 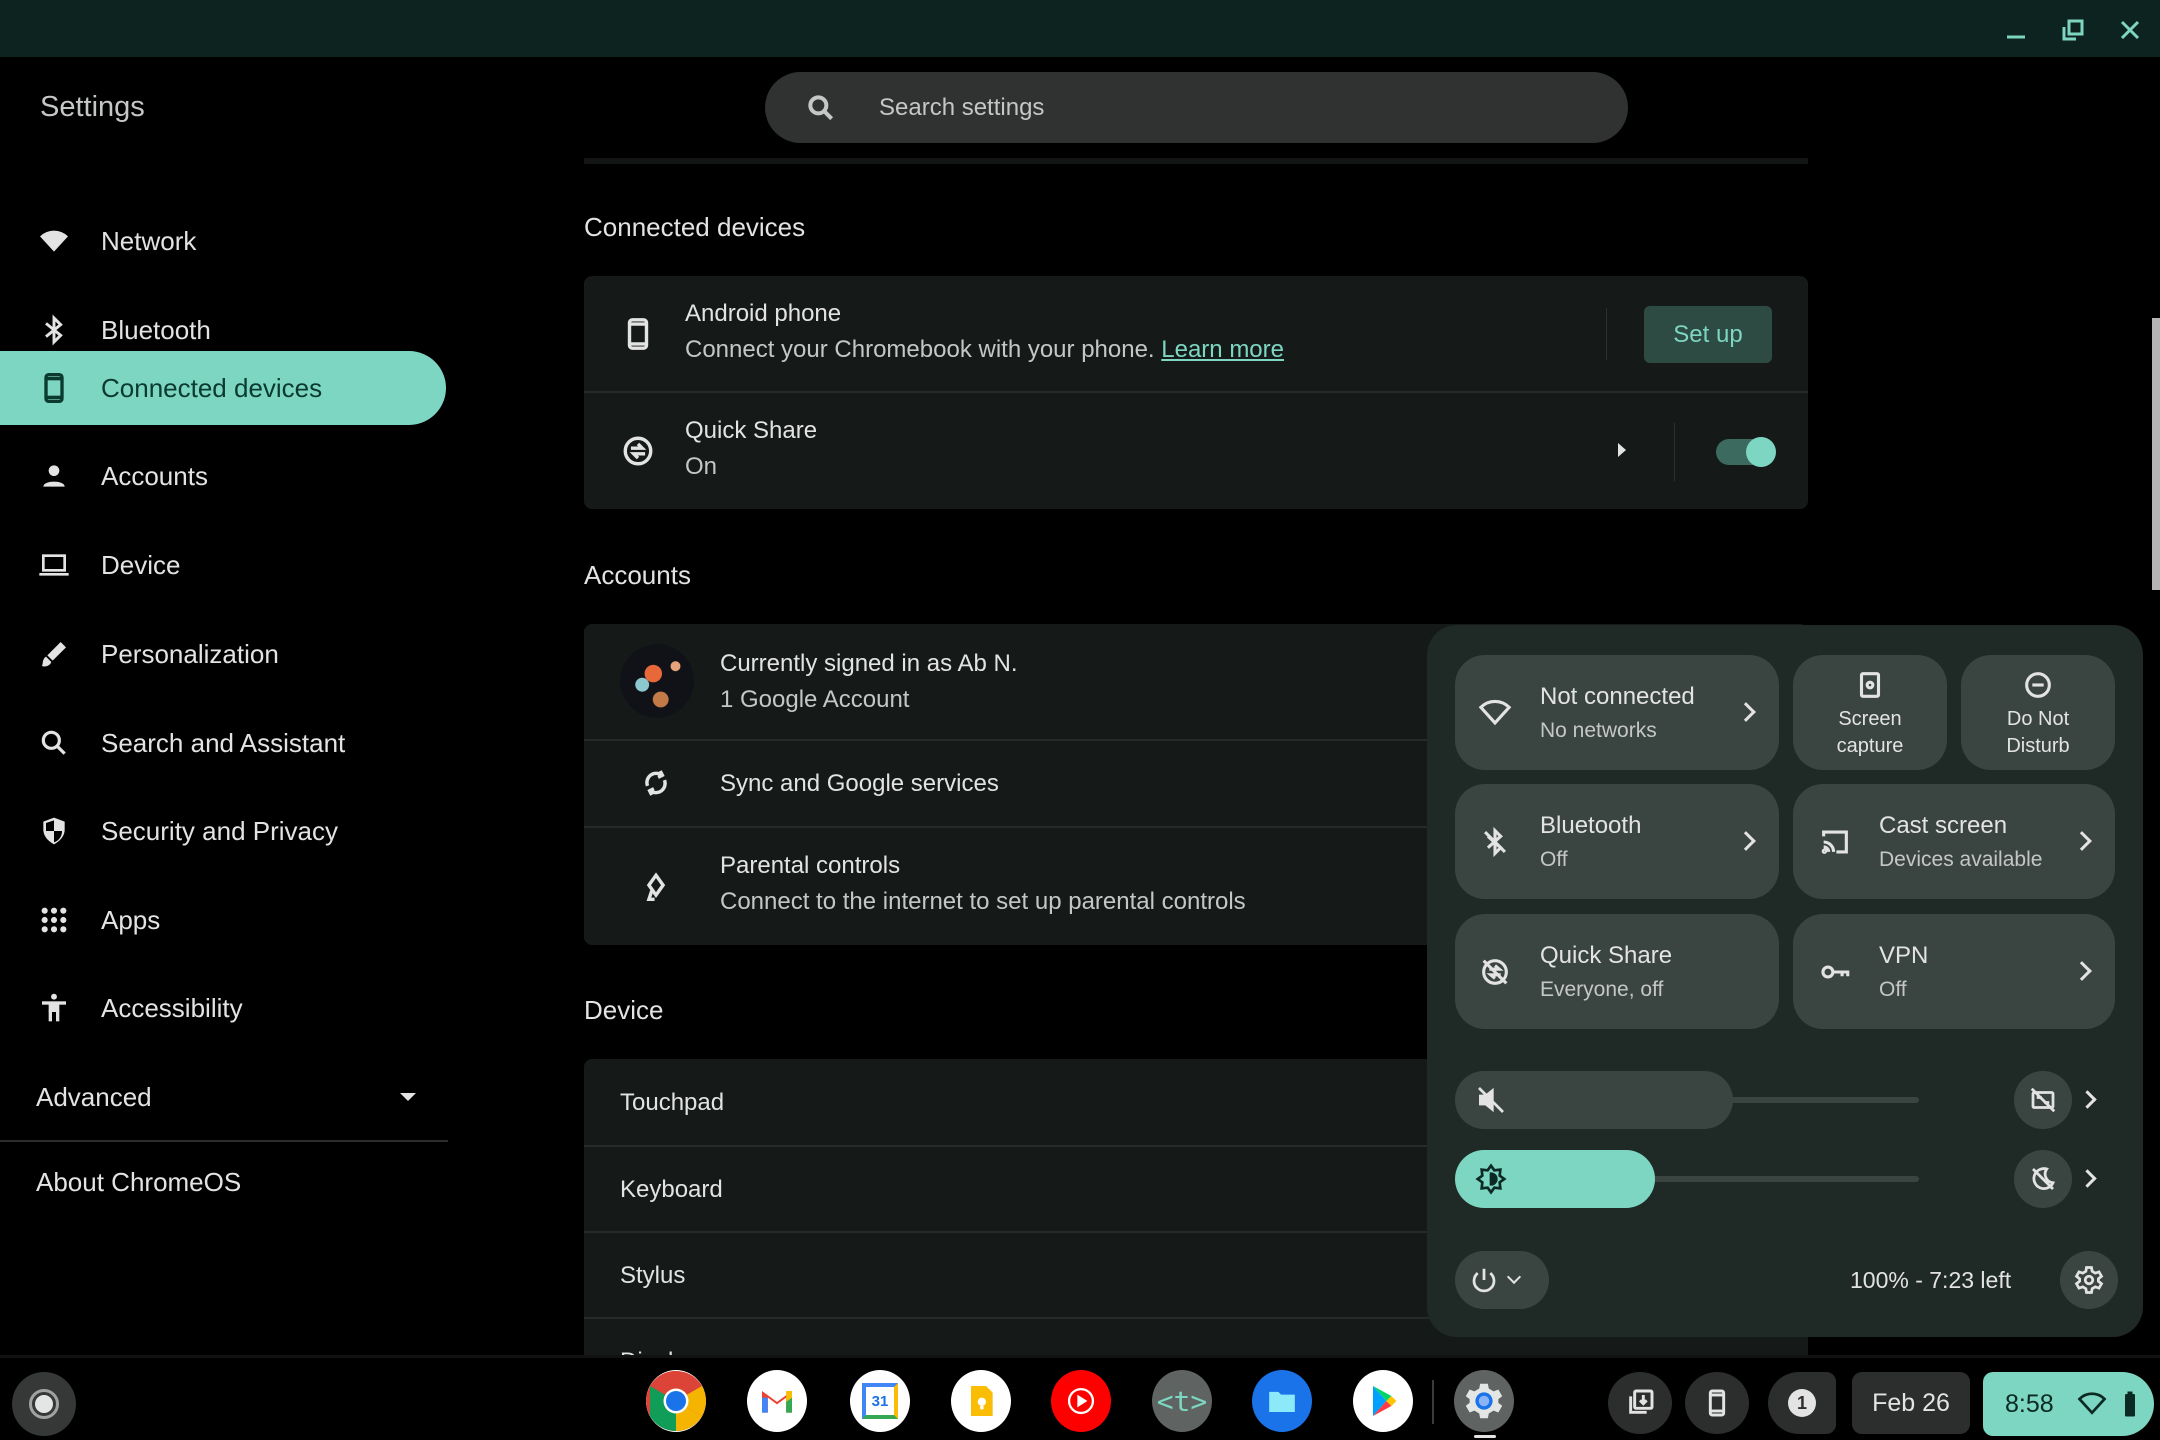 What do you see at coordinates (1687, 1100) in the screenshot?
I see `volume-slider` at bounding box center [1687, 1100].